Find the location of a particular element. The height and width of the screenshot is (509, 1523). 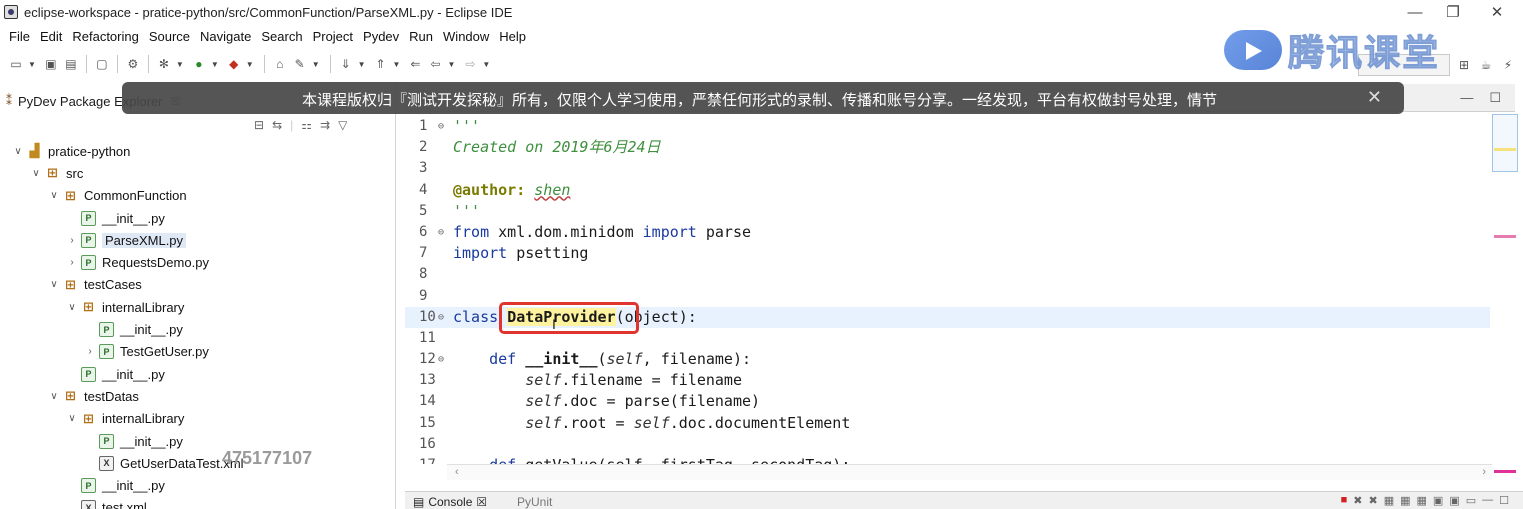

minimize-console-icon: — is located at coordinates (1487, 500).